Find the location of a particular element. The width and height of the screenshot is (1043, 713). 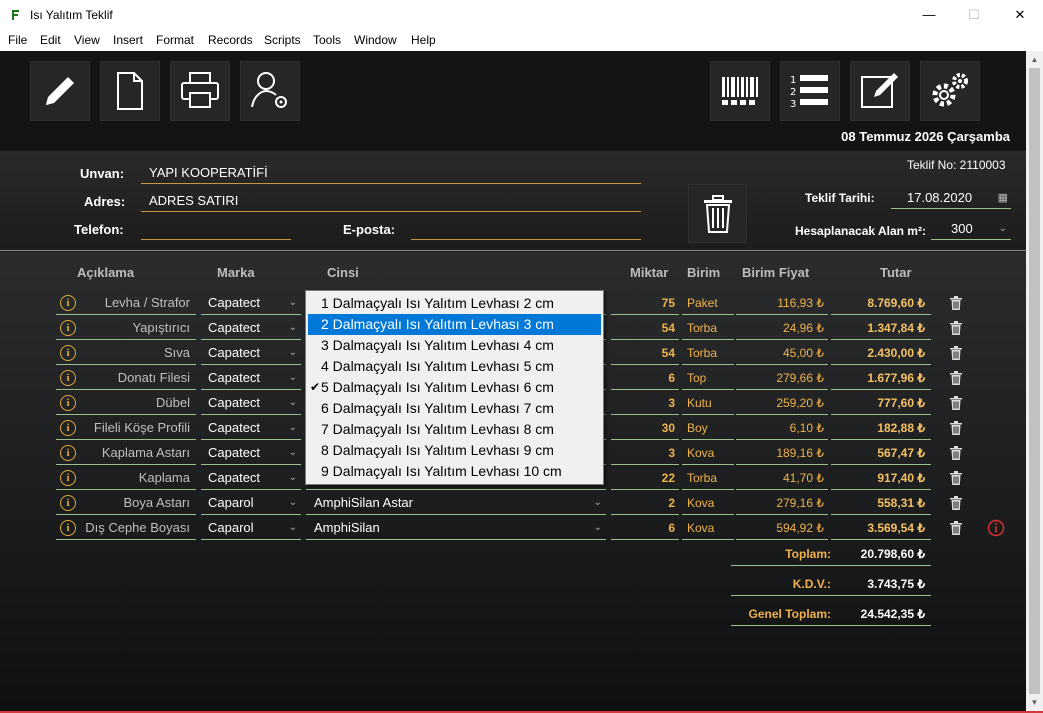

numbered-list-icon: 123 is located at coordinates (810, 91).